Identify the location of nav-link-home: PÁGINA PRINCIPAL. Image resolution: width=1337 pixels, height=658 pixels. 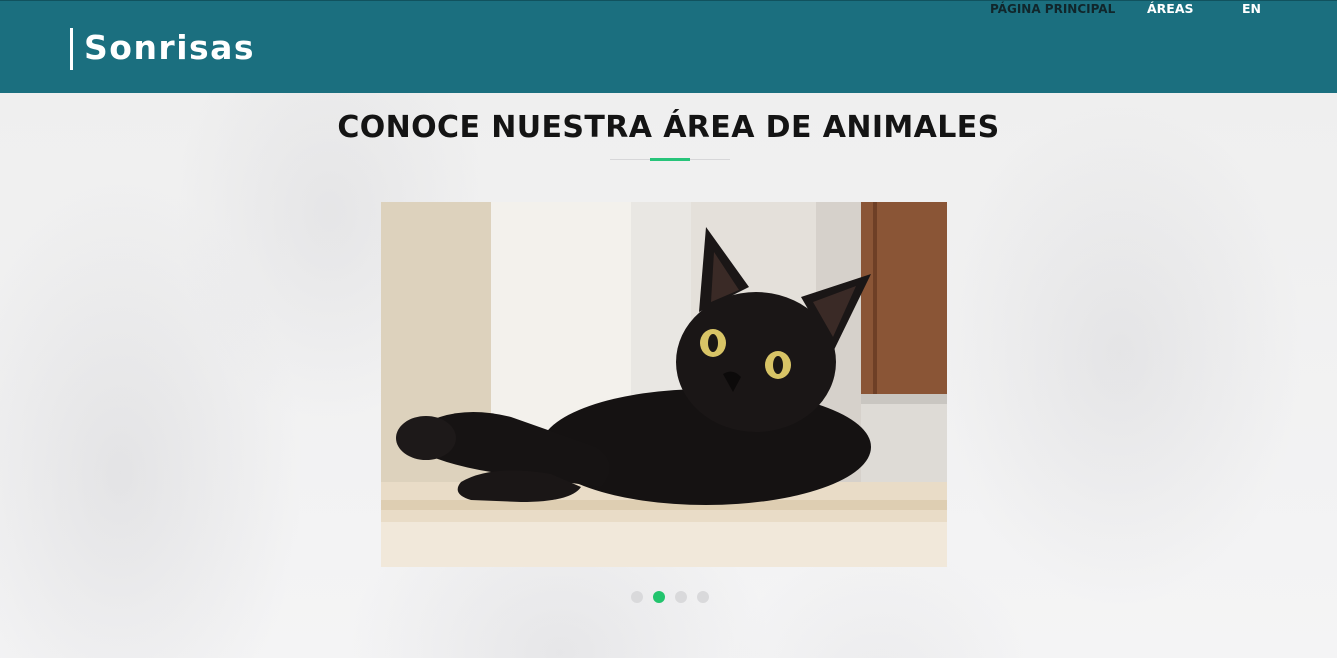
(1052, 9).